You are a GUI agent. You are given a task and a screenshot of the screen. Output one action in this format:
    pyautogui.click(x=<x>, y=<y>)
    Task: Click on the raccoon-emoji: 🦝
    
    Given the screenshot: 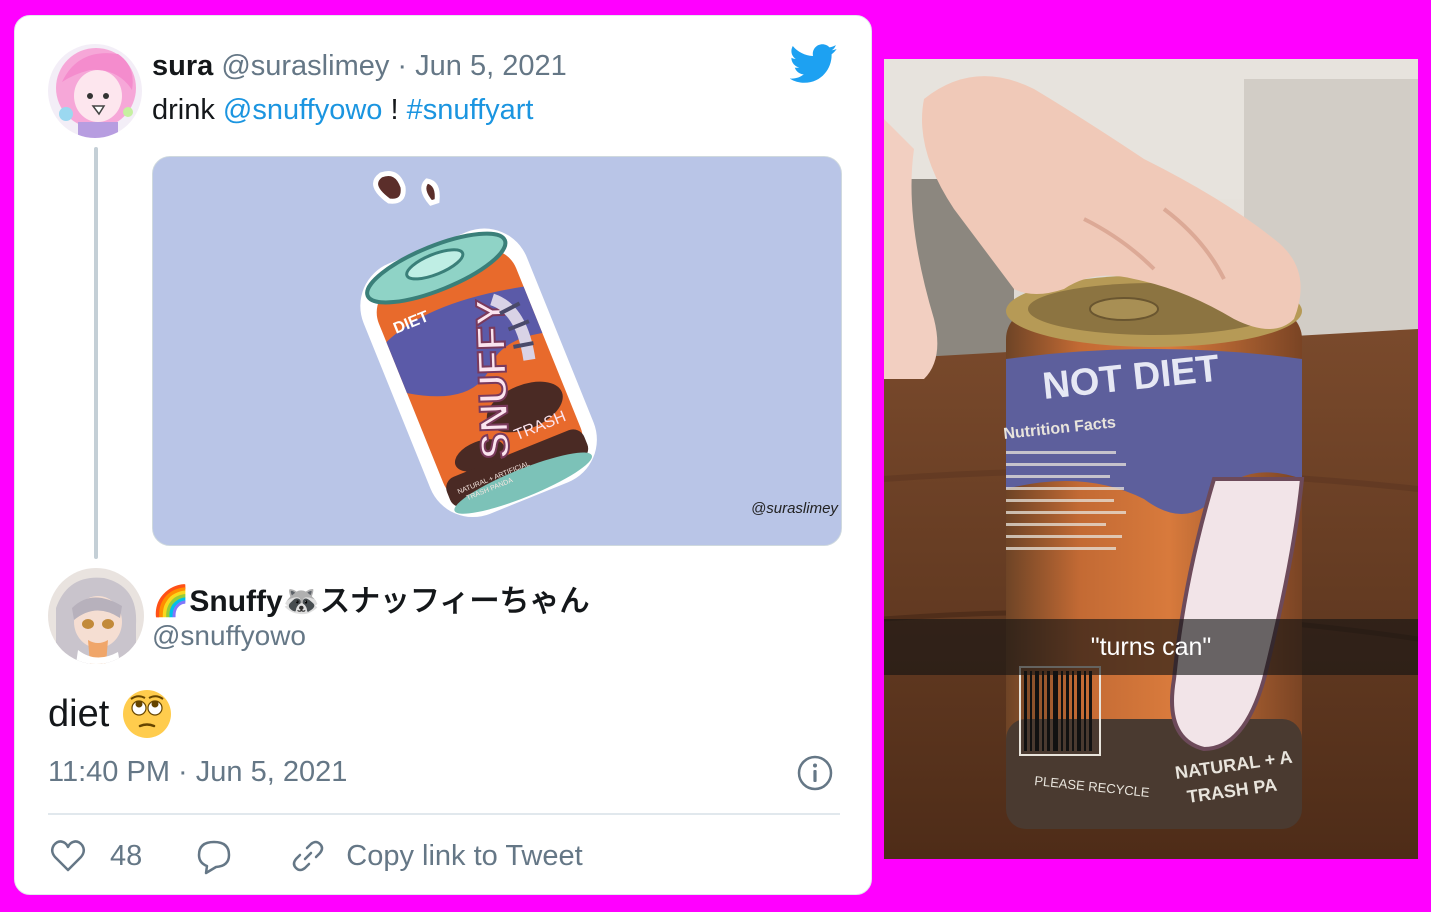 What is the action you would take?
    pyautogui.click(x=301, y=601)
    